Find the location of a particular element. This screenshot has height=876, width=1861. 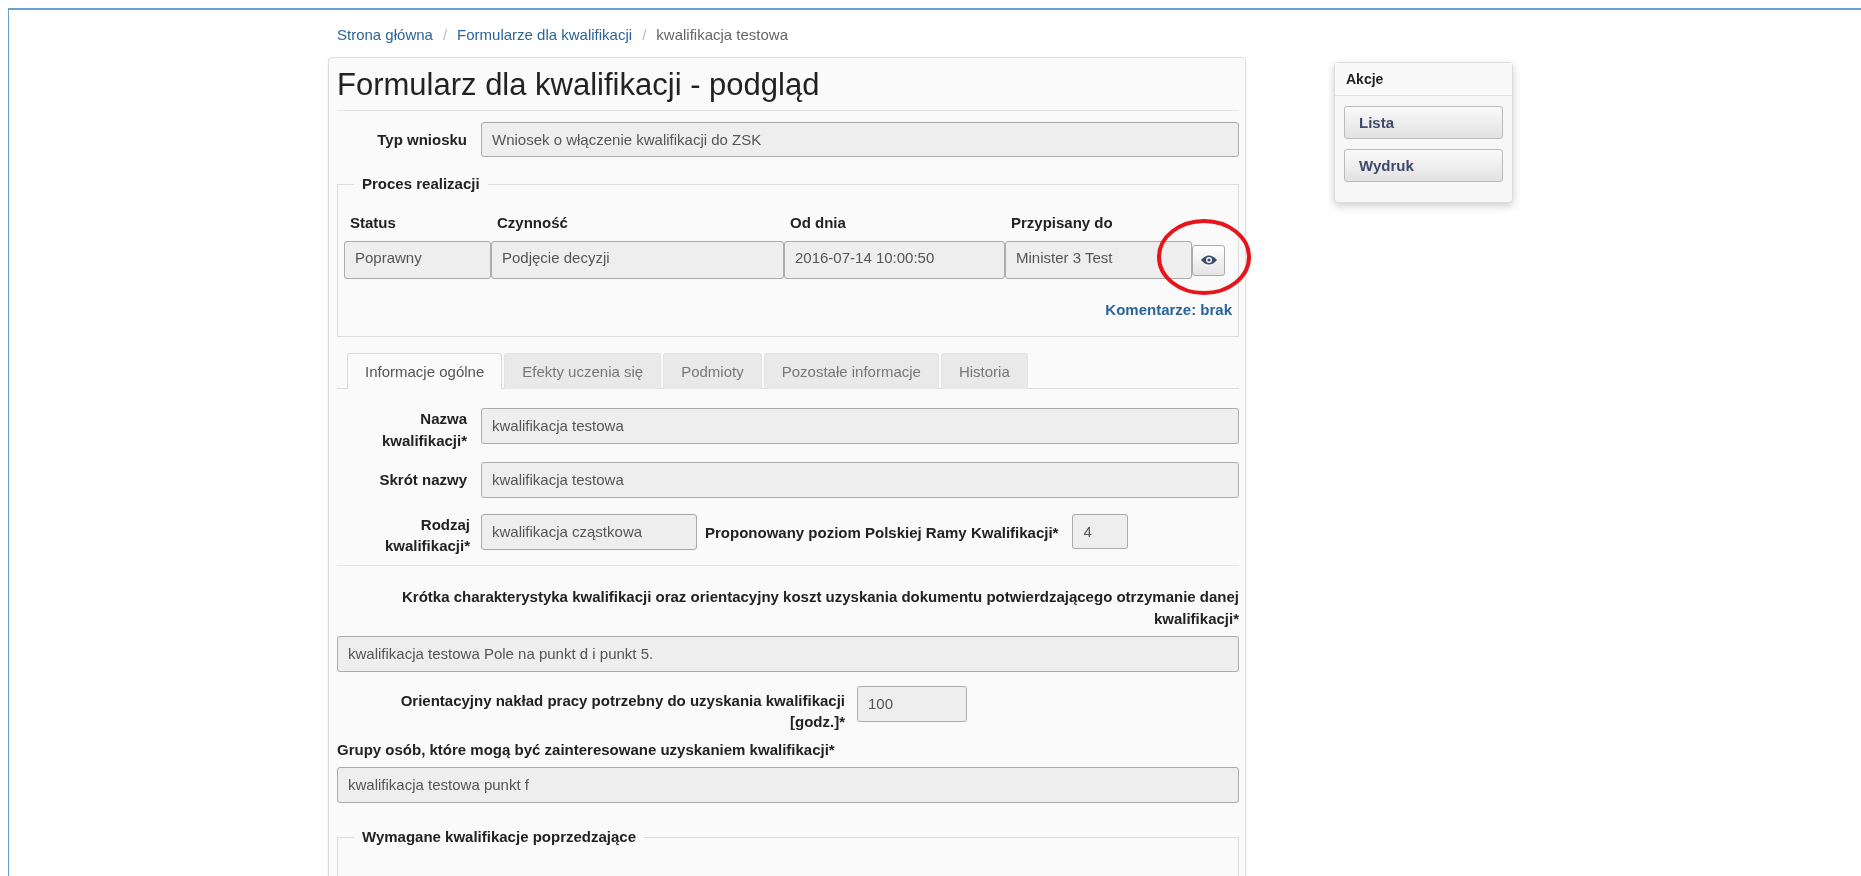

process-field: 2016-07-14 10:00:50 is located at coordinates (894, 260).